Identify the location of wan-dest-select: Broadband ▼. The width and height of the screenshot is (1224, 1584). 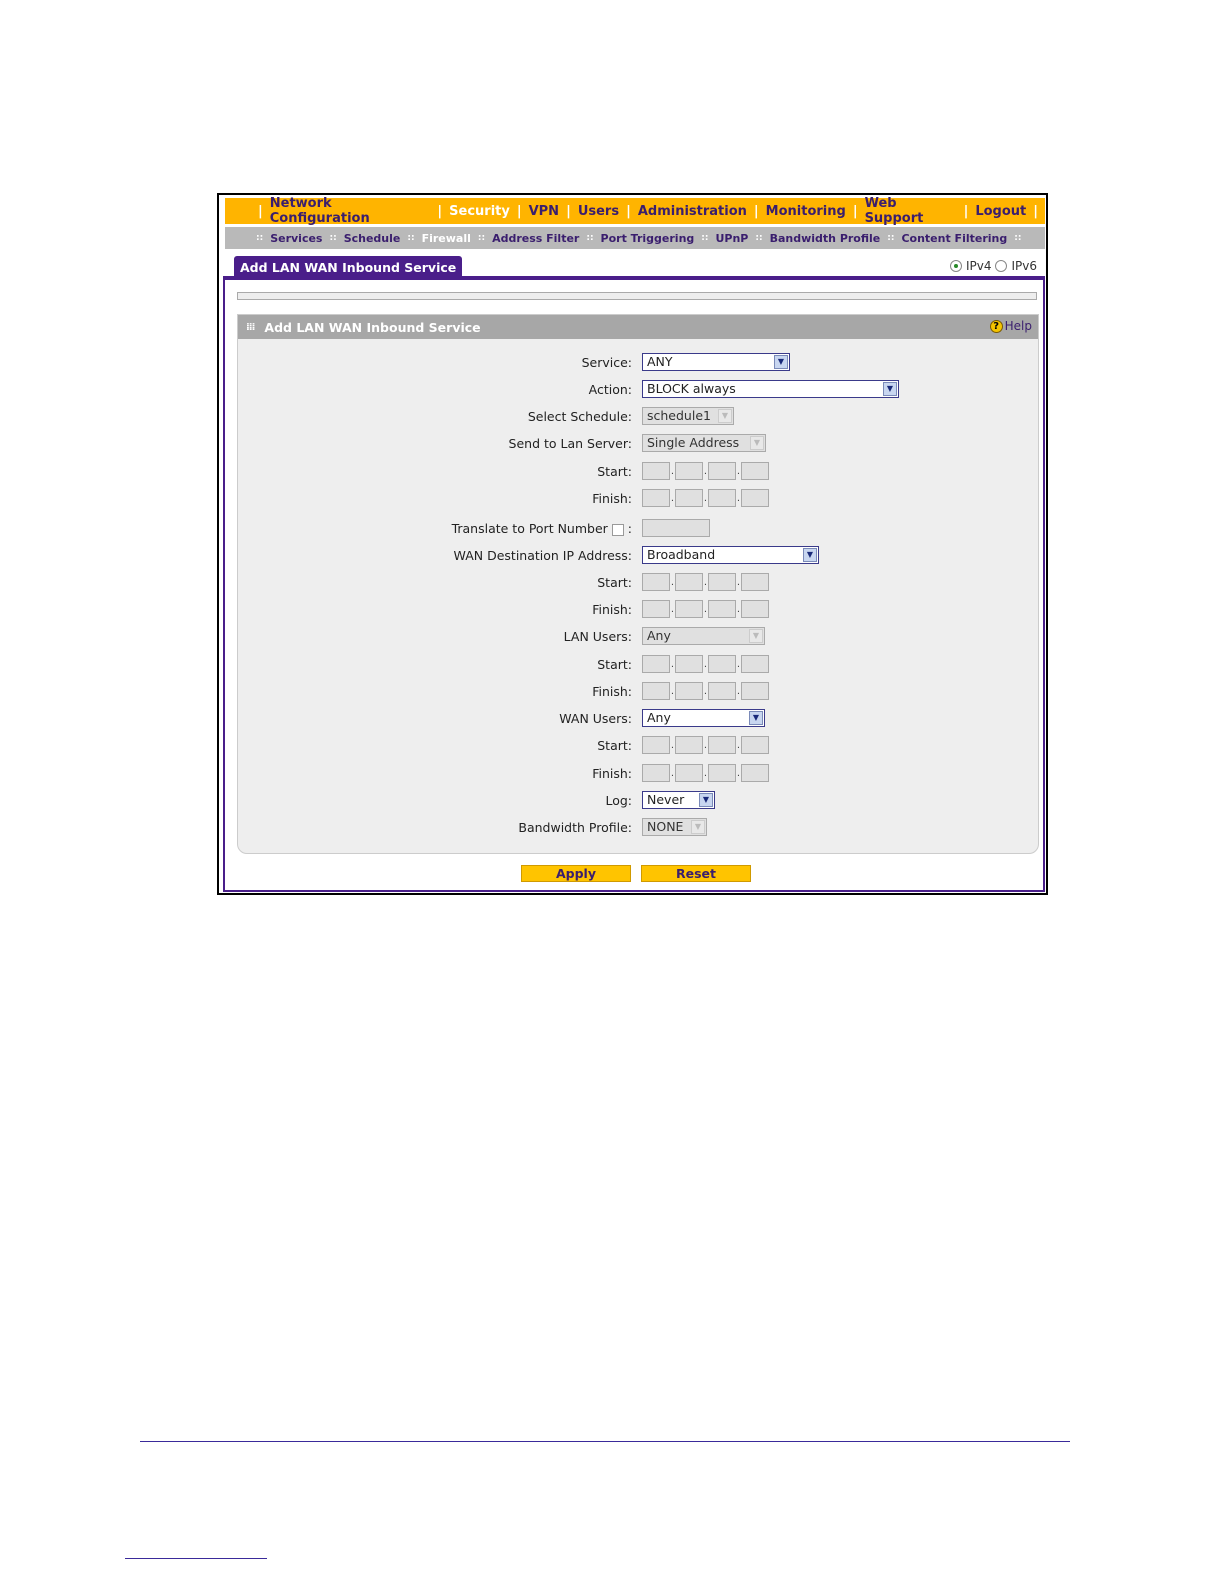
(730, 555).